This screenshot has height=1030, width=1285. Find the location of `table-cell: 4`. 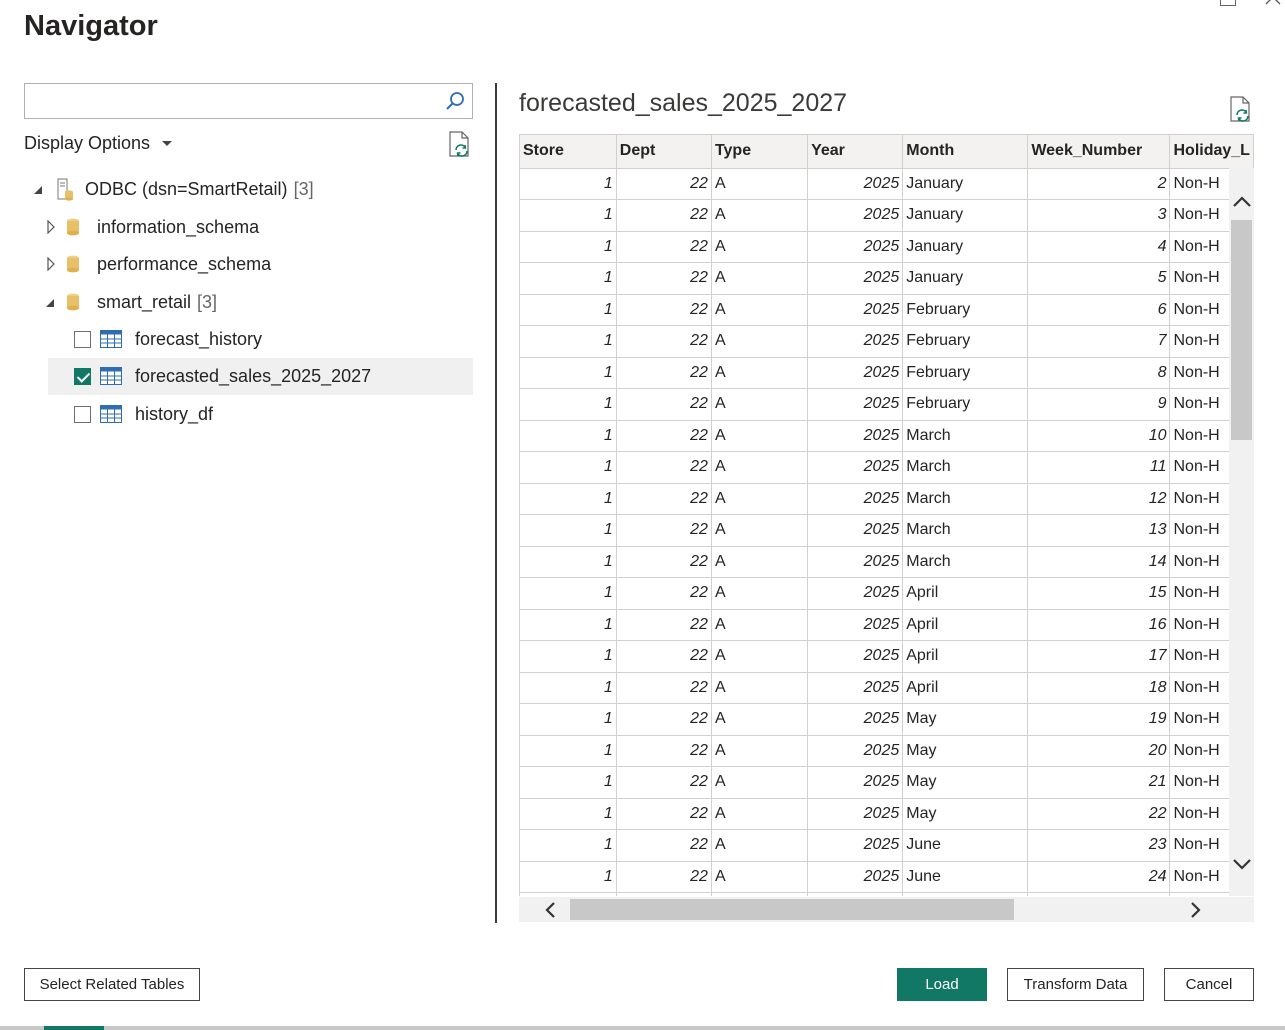

table-cell: 4 is located at coordinates (1099, 247).